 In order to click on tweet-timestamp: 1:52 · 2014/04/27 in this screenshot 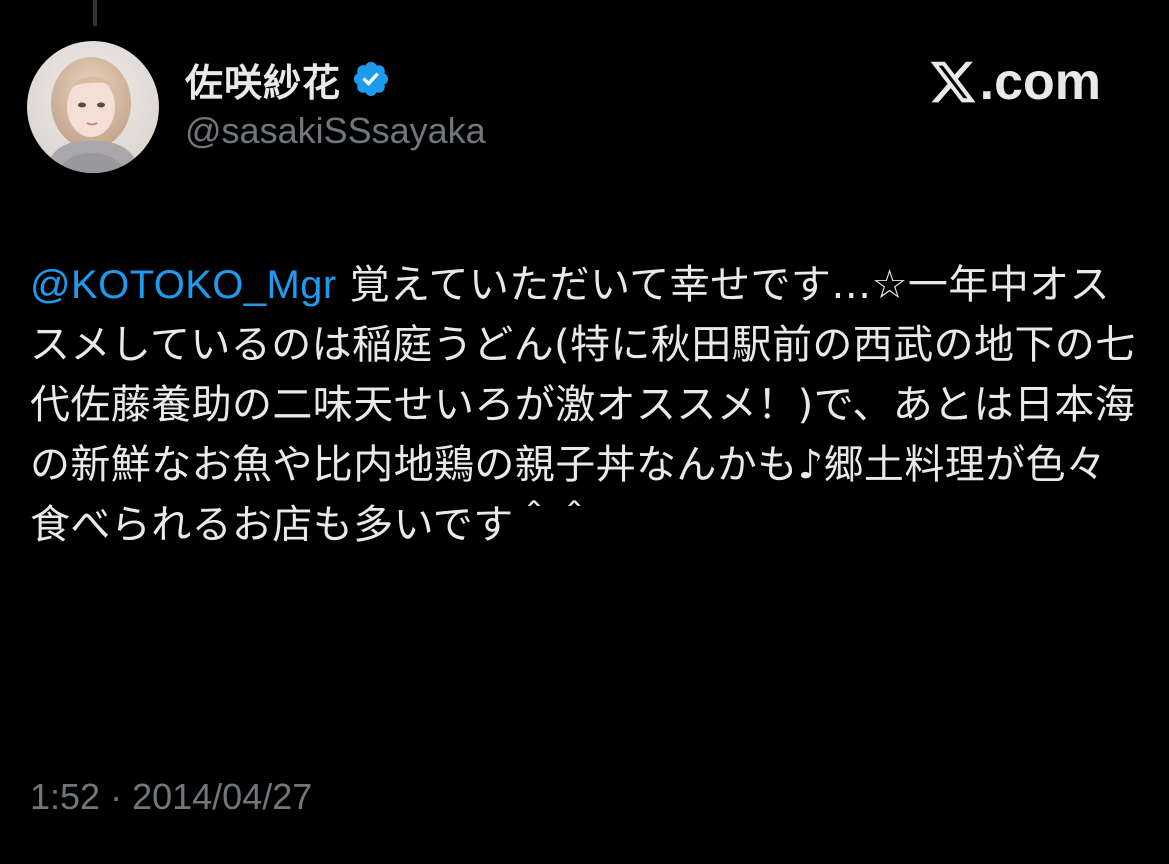, I will do `click(171, 797)`.